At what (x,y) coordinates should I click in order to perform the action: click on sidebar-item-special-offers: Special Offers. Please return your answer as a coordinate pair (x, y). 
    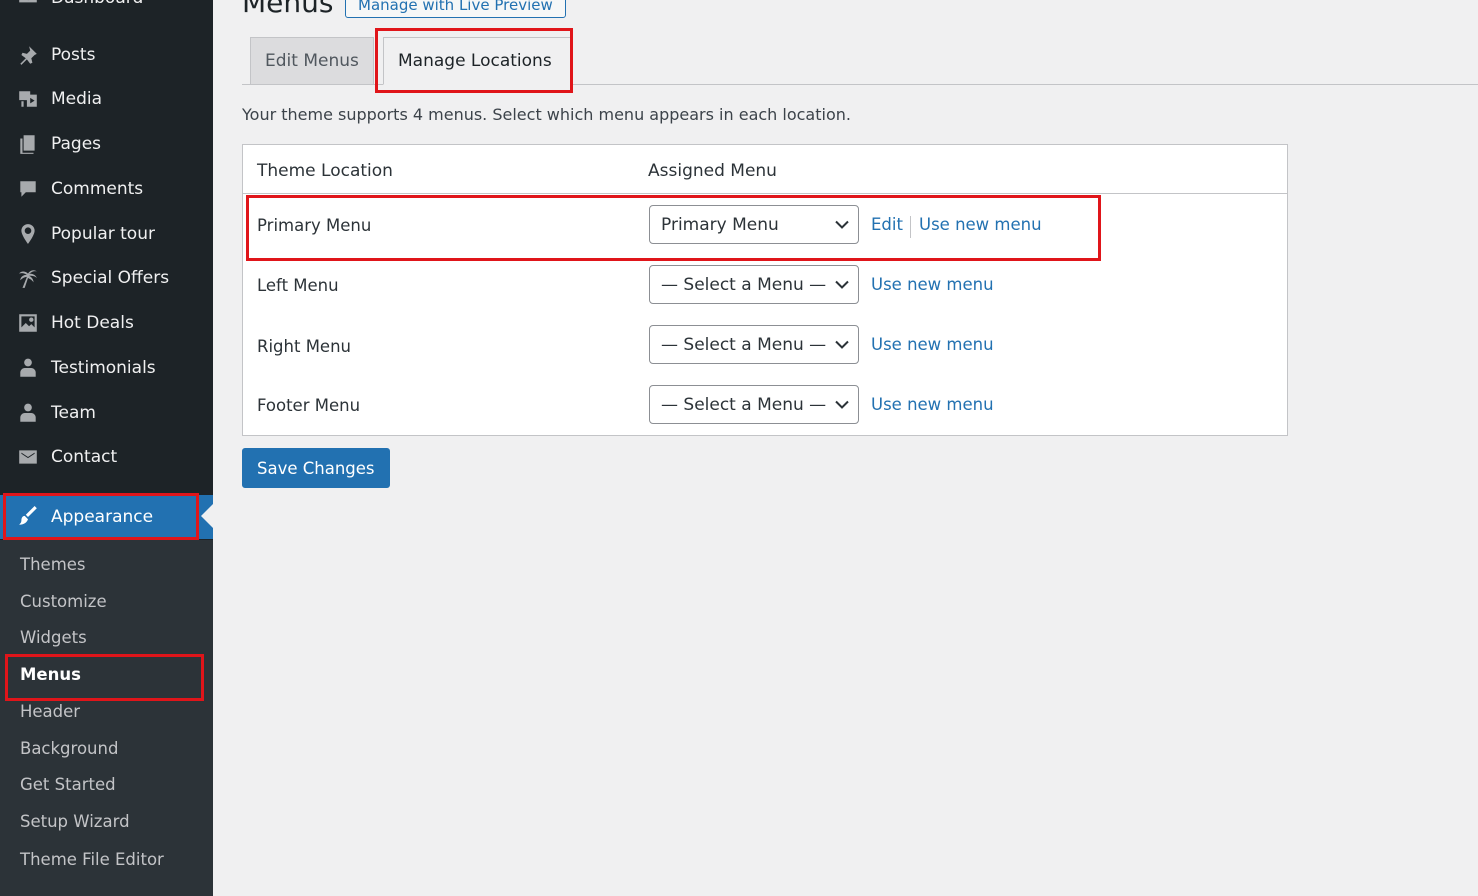
    Looking at the image, I should click on (106, 278).